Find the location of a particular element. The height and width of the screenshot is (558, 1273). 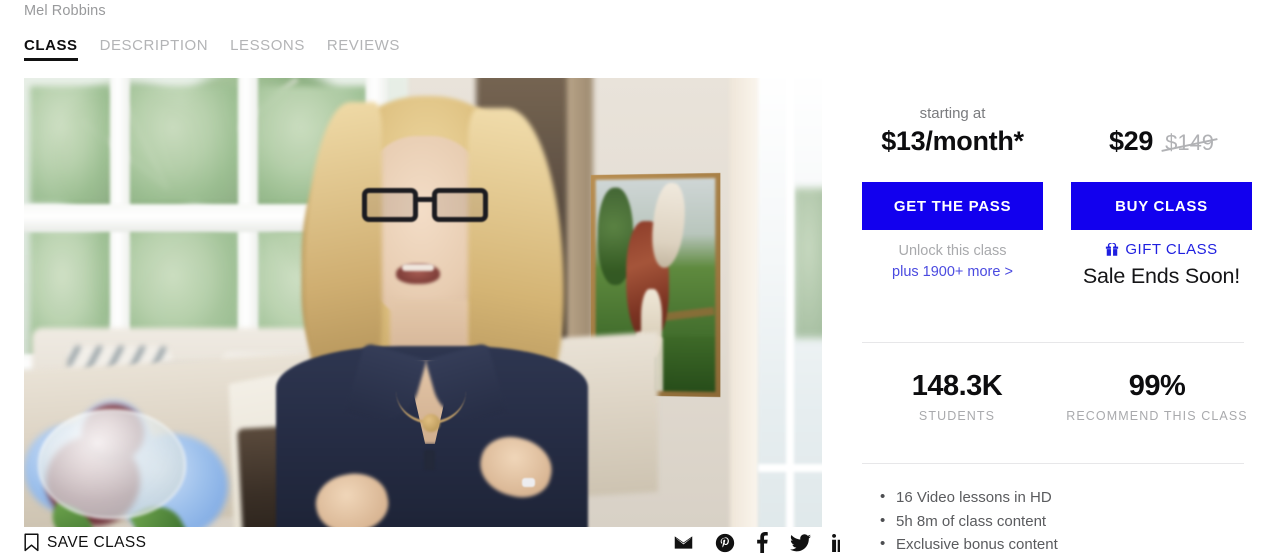

instructor-name: Mel Robbins is located at coordinates (65, 11).